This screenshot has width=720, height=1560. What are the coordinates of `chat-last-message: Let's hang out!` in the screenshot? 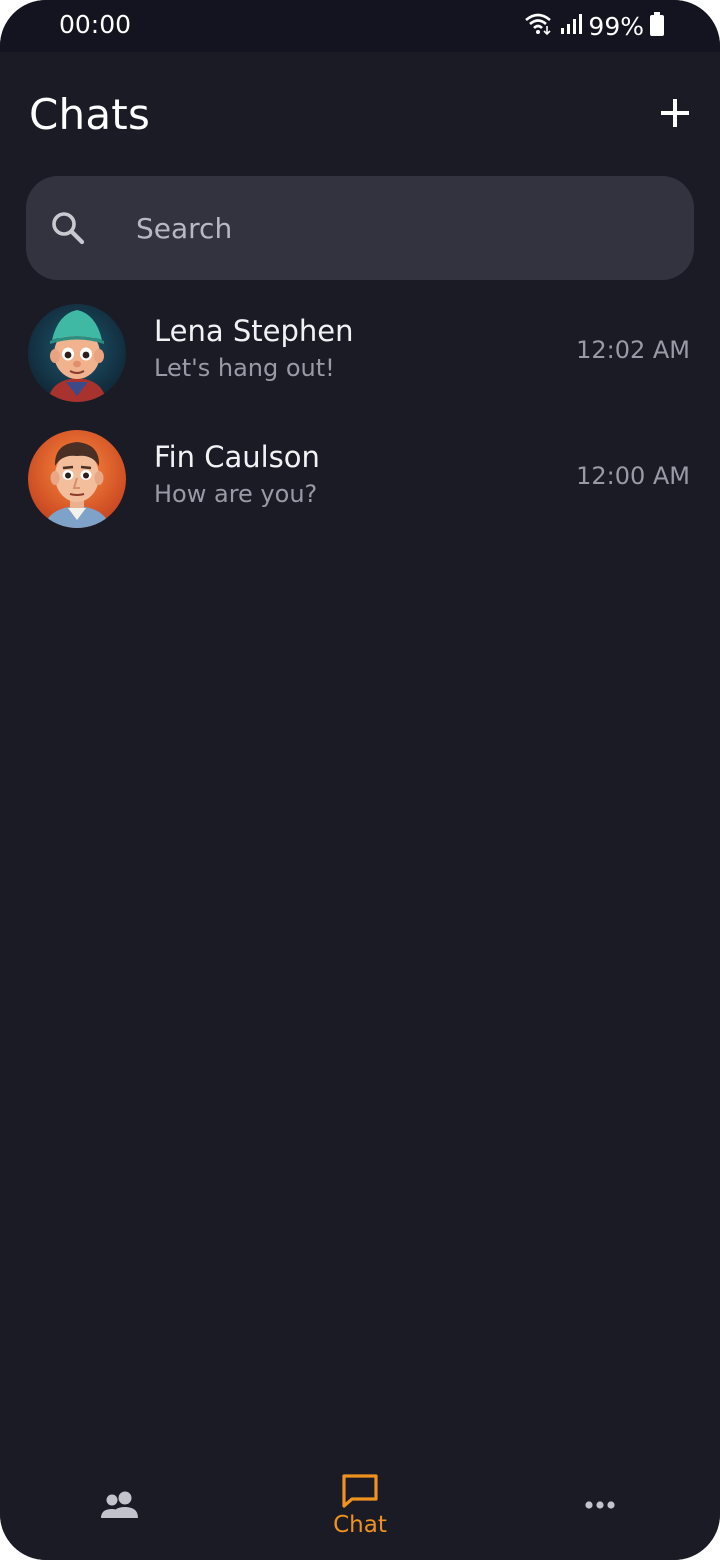 It's located at (244, 368).